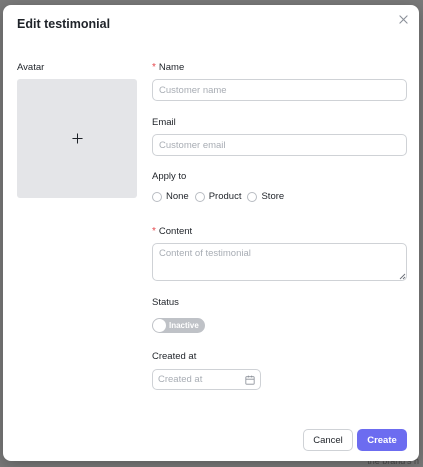 Image resolution: width=423 pixels, height=467 pixels. What do you see at coordinates (273, 196) in the screenshot?
I see `radio-label: Store` at bounding box center [273, 196].